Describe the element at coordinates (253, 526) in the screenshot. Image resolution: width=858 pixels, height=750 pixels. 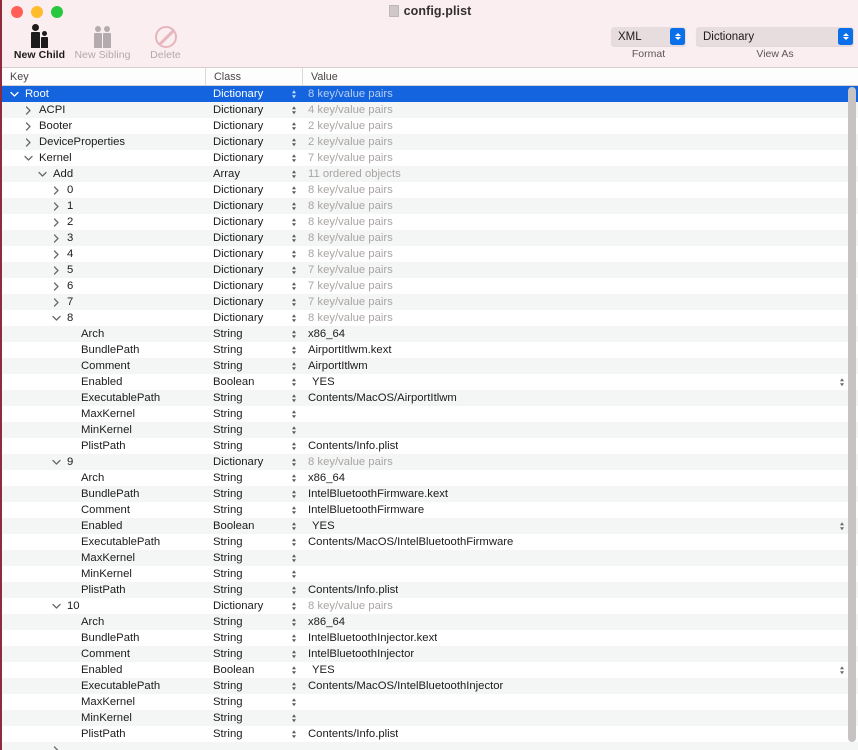
I see `cell-class: Boolean` at that location.